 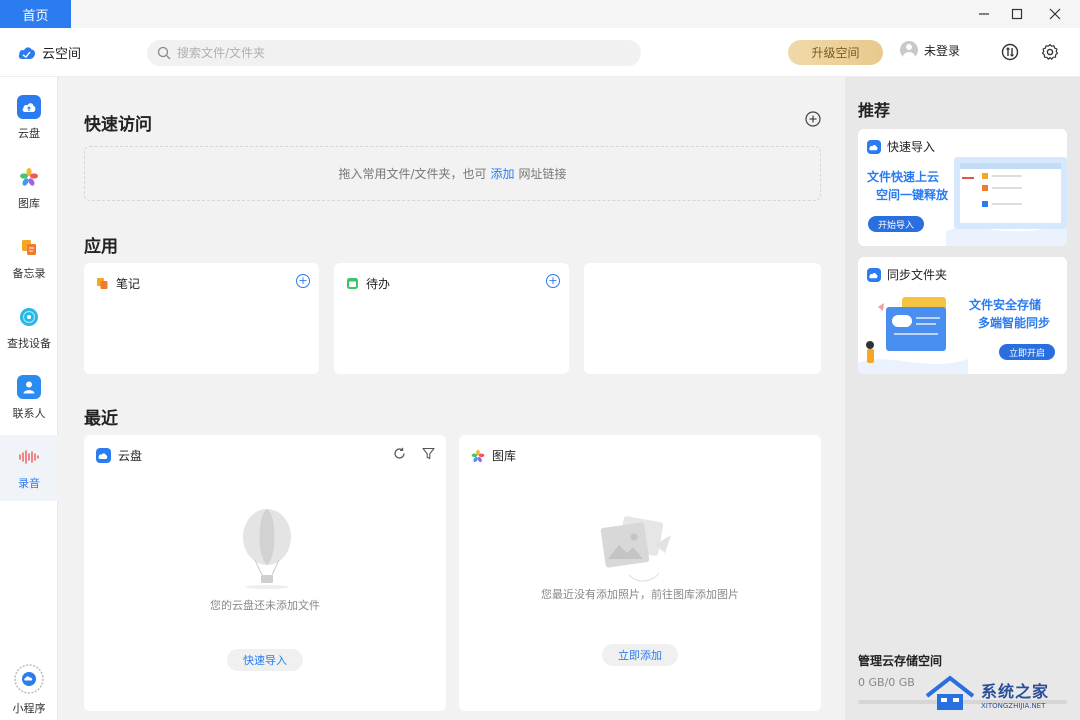 I want to click on add-link: 添加, so click(x=503, y=173).